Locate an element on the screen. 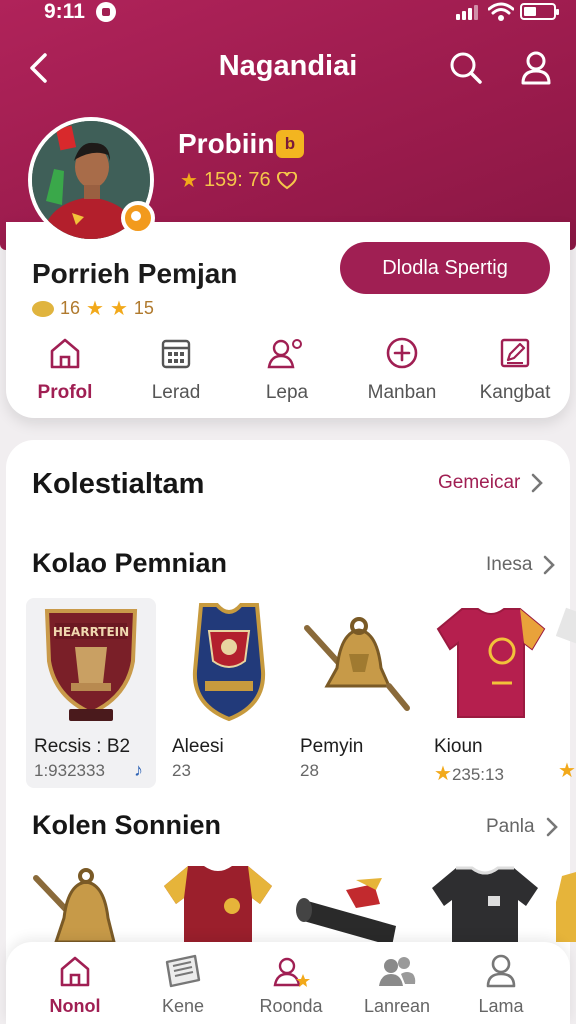 This screenshot has width=576, height=1024. profile-quick-nav: Profol Lerad Lepa Manban Kangbat is located at coordinates (288, 376).